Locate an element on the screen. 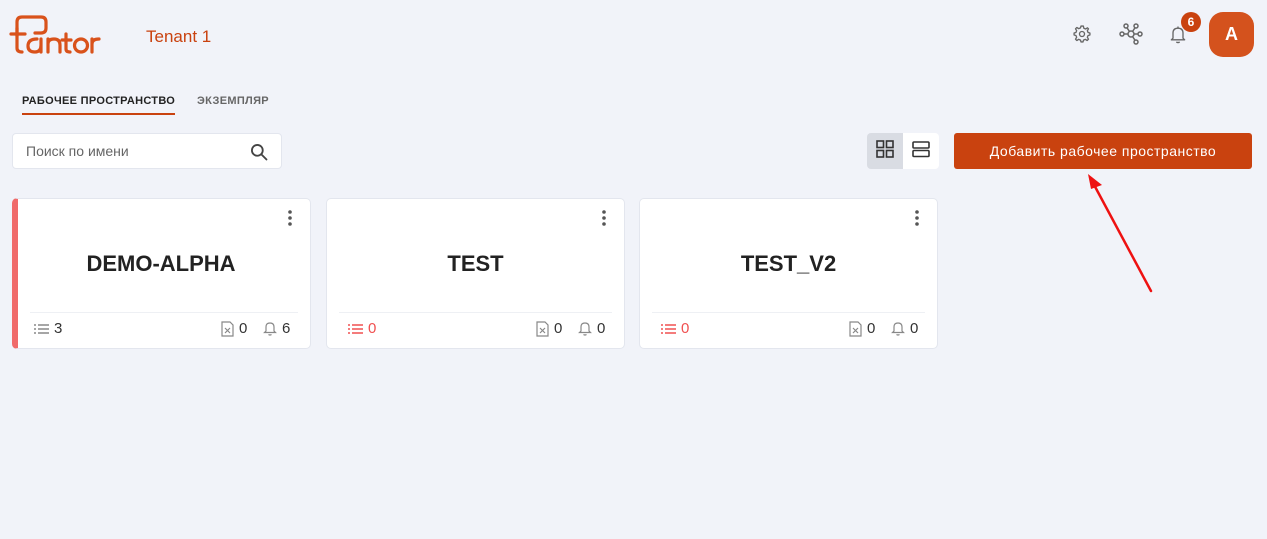  workspace-card: DEMO-ALPHA 3 0 6 is located at coordinates (161, 273).